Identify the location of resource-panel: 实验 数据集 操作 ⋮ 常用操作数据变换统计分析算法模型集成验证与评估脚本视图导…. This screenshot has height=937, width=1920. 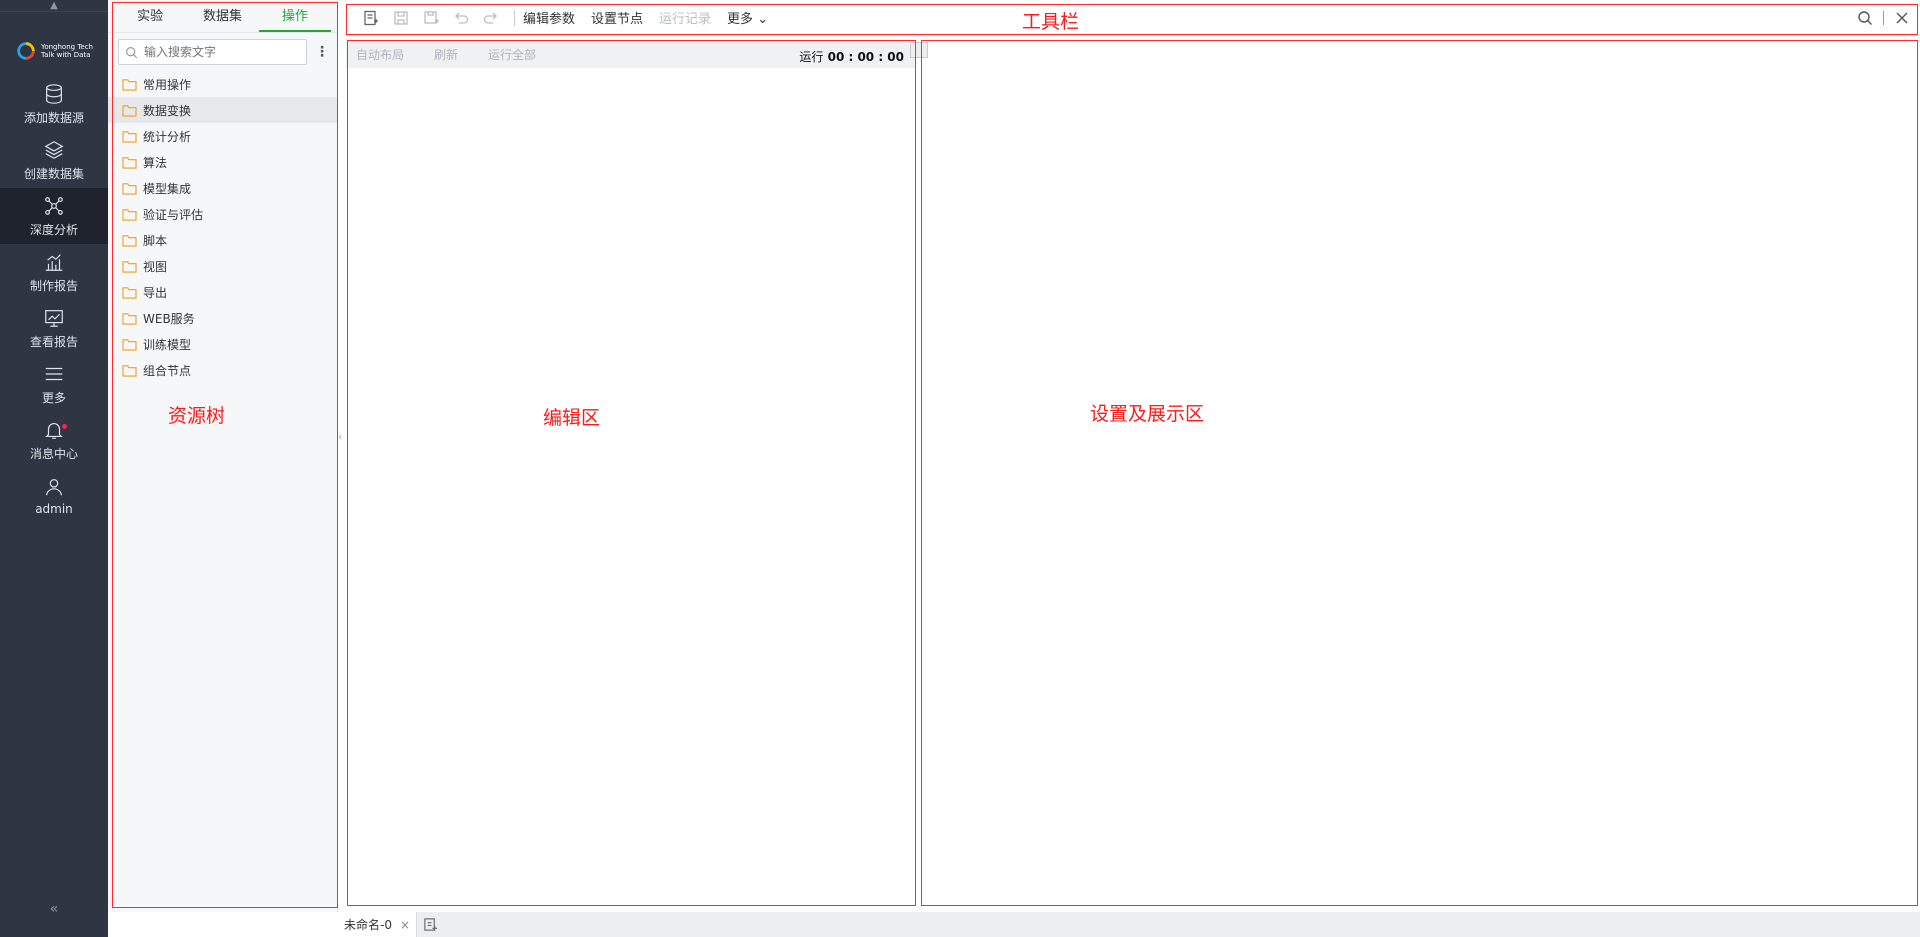
(223, 456).